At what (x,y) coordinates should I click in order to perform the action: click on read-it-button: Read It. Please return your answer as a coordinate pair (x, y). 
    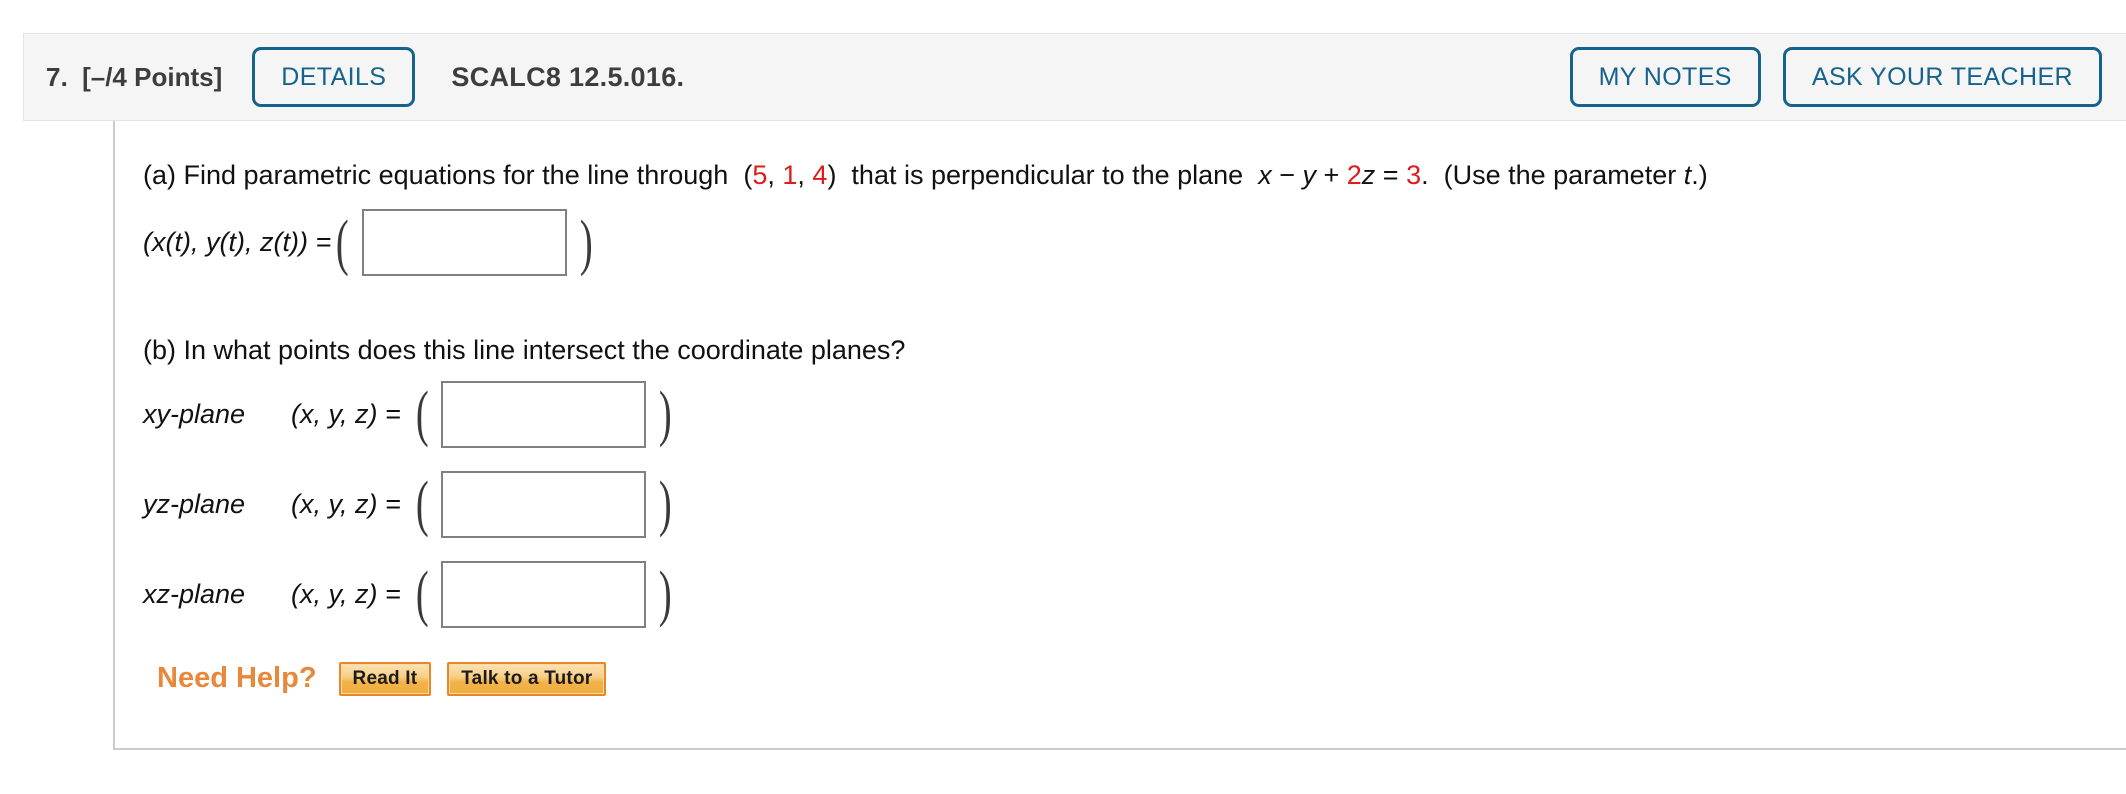
    Looking at the image, I should click on (385, 678).